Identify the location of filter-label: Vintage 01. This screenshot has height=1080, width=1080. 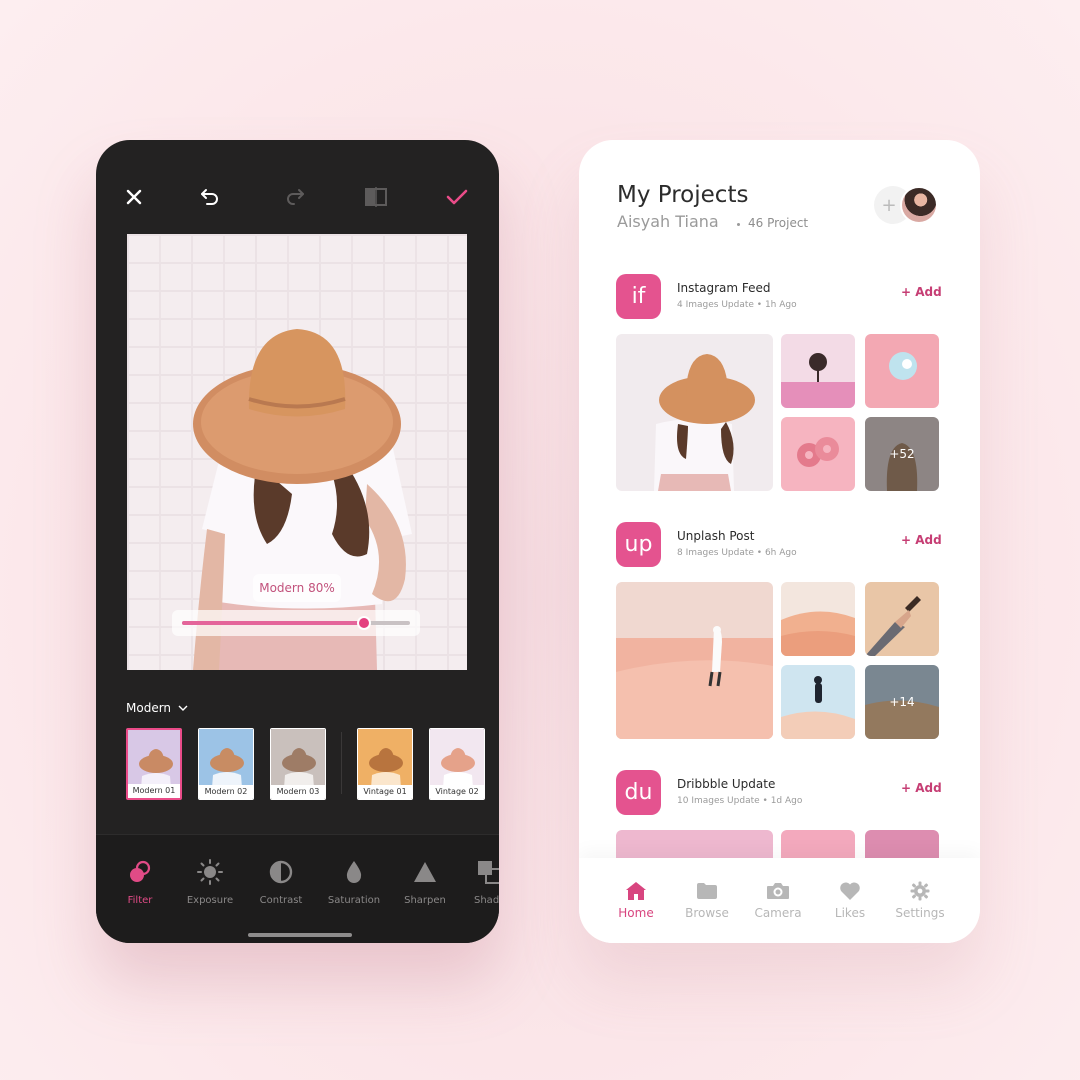
(385, 792).